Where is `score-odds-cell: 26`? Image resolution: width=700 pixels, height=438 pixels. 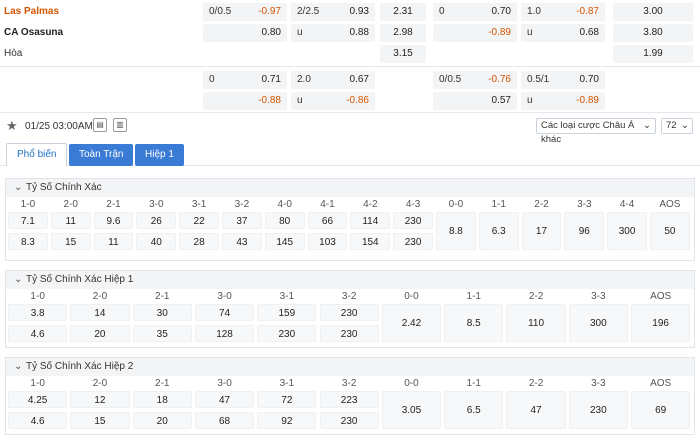
score-odds-cell: 26 is located at coordinates (156, 220).